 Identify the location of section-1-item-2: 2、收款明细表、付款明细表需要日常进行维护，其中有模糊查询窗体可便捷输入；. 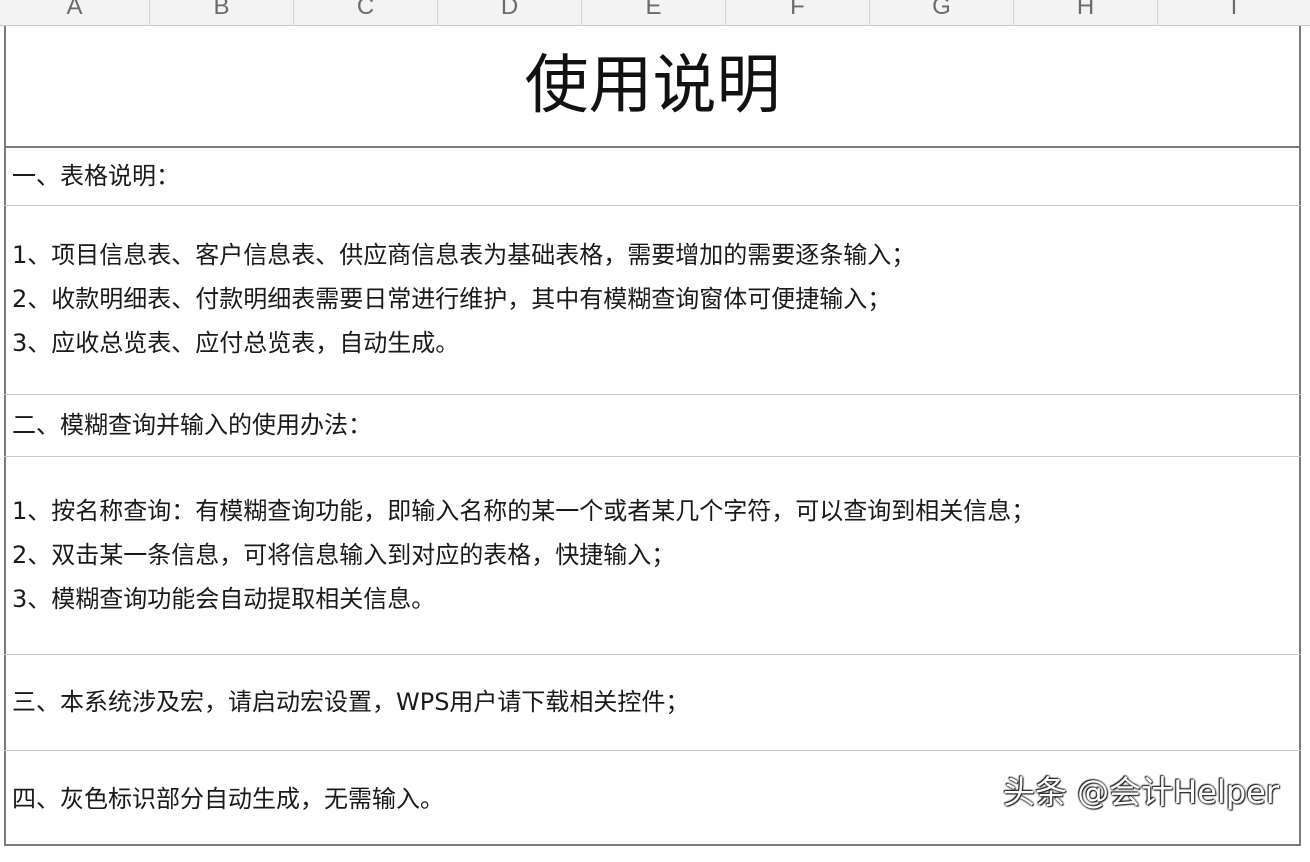
(451, 299).